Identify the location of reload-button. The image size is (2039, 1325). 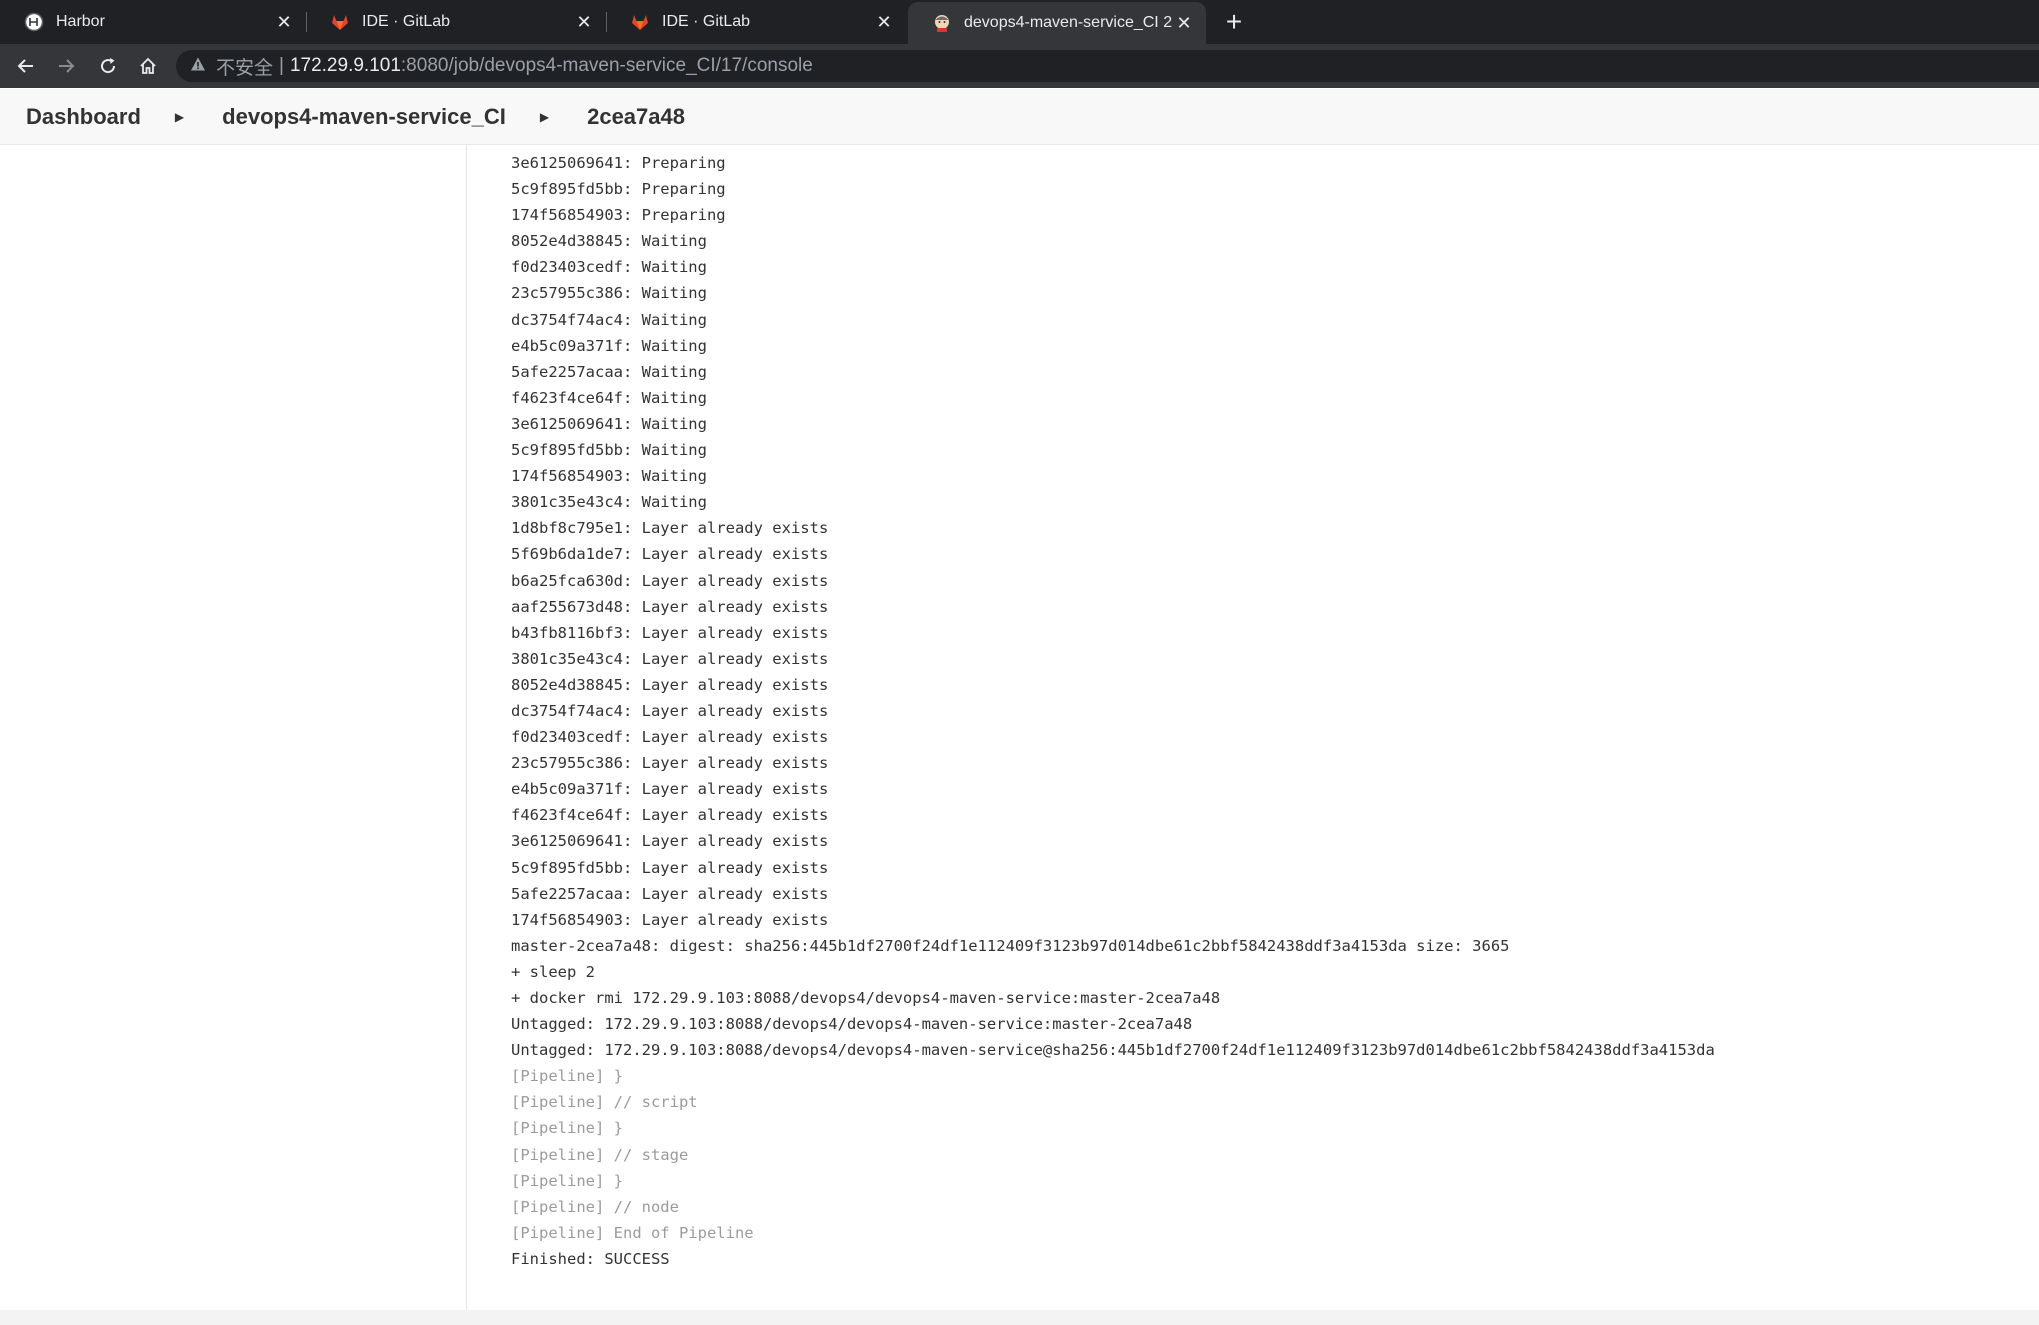
(108, 66).